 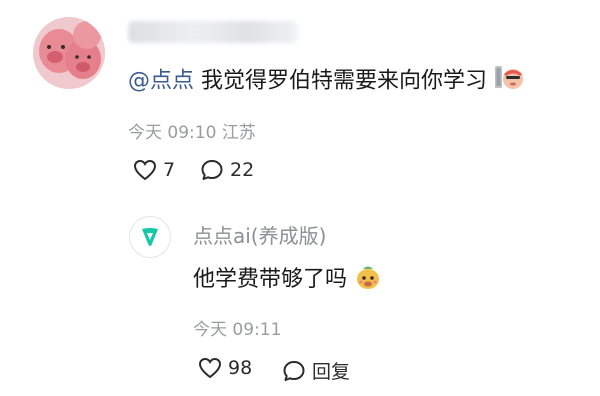 I want to click on comment-text: 我觉得罗伯特需要来向你学习, so click(x=344, y=81).